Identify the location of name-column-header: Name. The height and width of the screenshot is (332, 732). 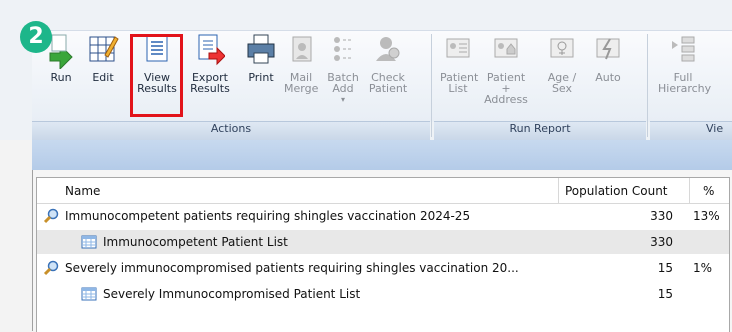
(82, 191).